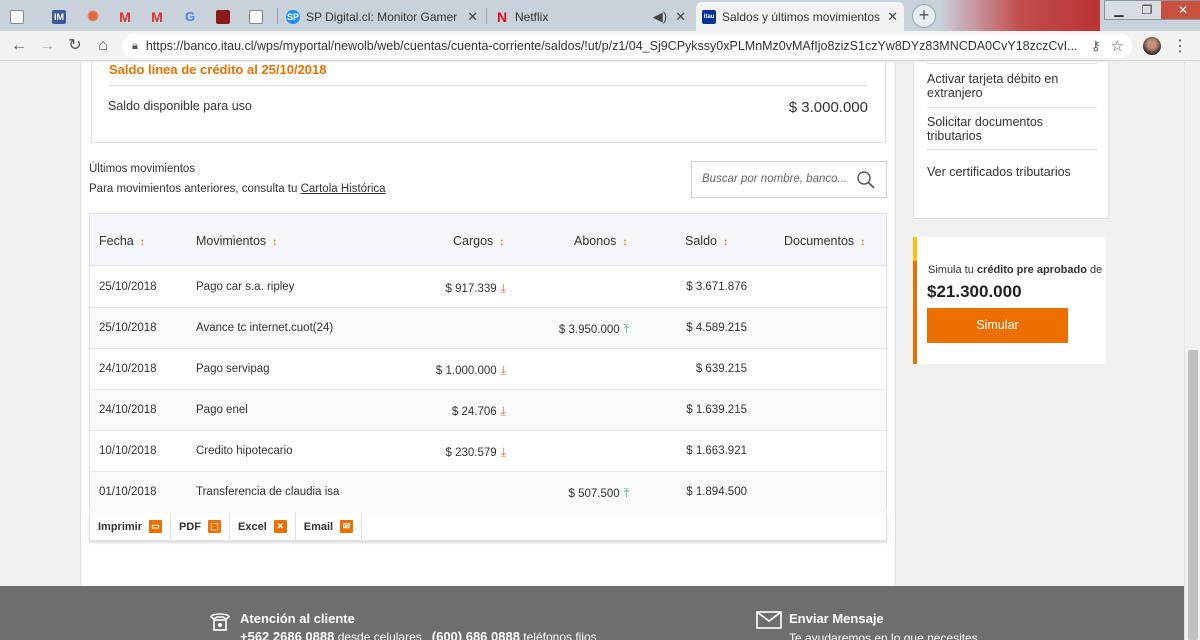  What do you see at coordinates (1180, 46) in the screenshot?
I see `menu-icon: ⋮` at bounding box center [1180, 46].